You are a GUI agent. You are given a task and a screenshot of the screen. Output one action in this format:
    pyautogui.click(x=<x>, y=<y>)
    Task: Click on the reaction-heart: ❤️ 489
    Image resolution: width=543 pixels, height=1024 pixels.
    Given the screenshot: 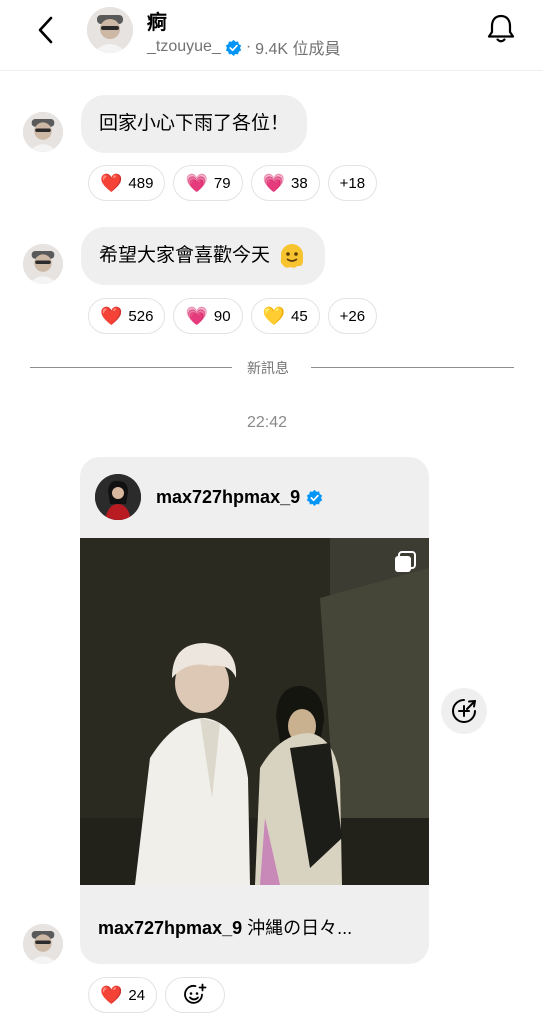 What is the action you would take?
    pyautogui.click(x=127, y=183)
    